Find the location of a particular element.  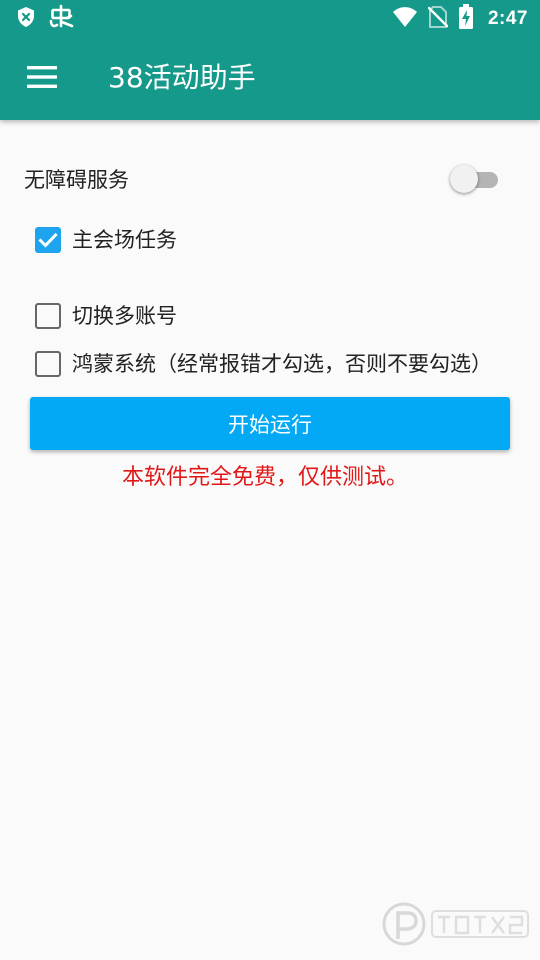

wifi-icon is located at coordinates (405, 19).